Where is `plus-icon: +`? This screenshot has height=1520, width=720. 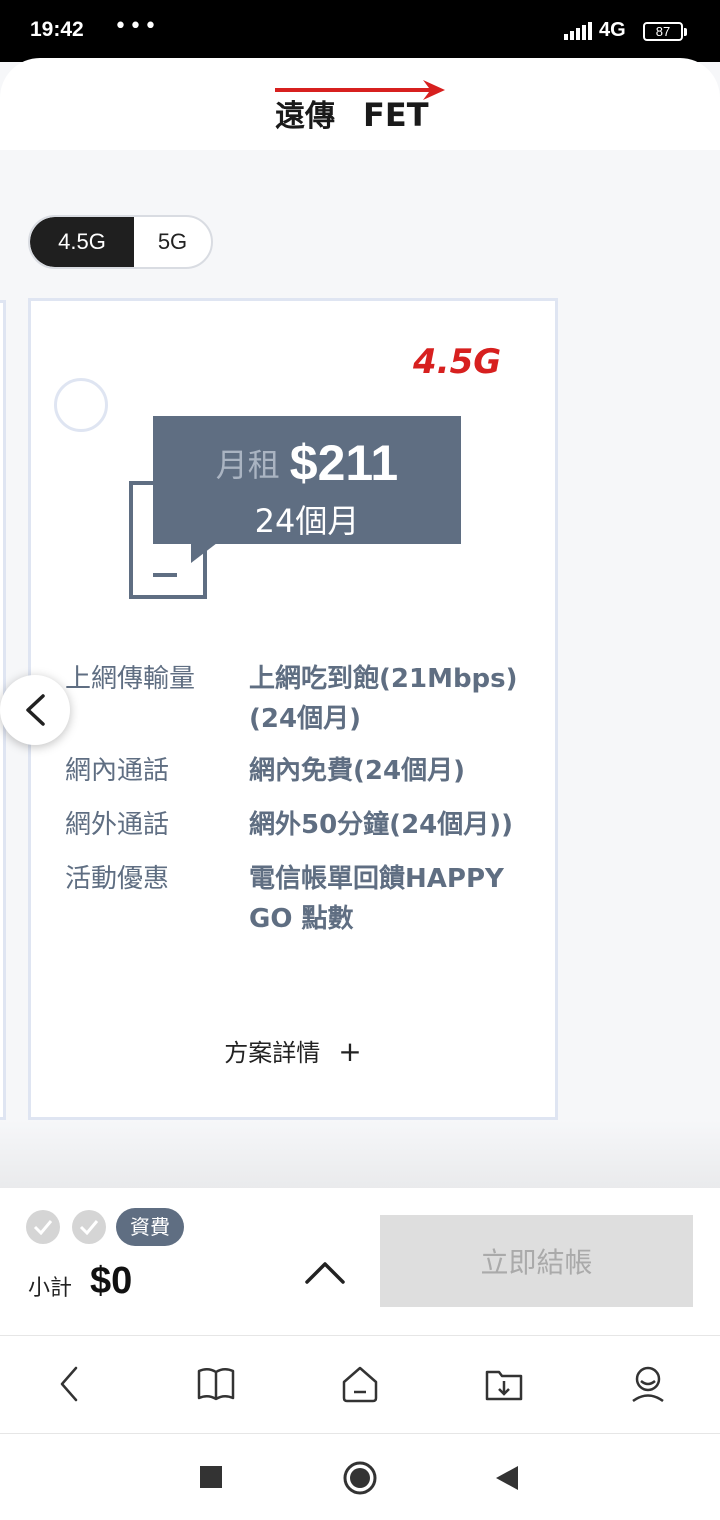
plus-icon: + is located at coordinates (350, 1051).